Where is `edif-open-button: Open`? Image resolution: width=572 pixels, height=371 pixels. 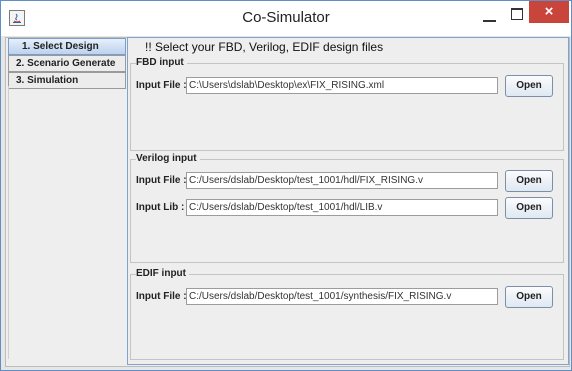
edif-open-button: Open is located at coordinates (529, 297).